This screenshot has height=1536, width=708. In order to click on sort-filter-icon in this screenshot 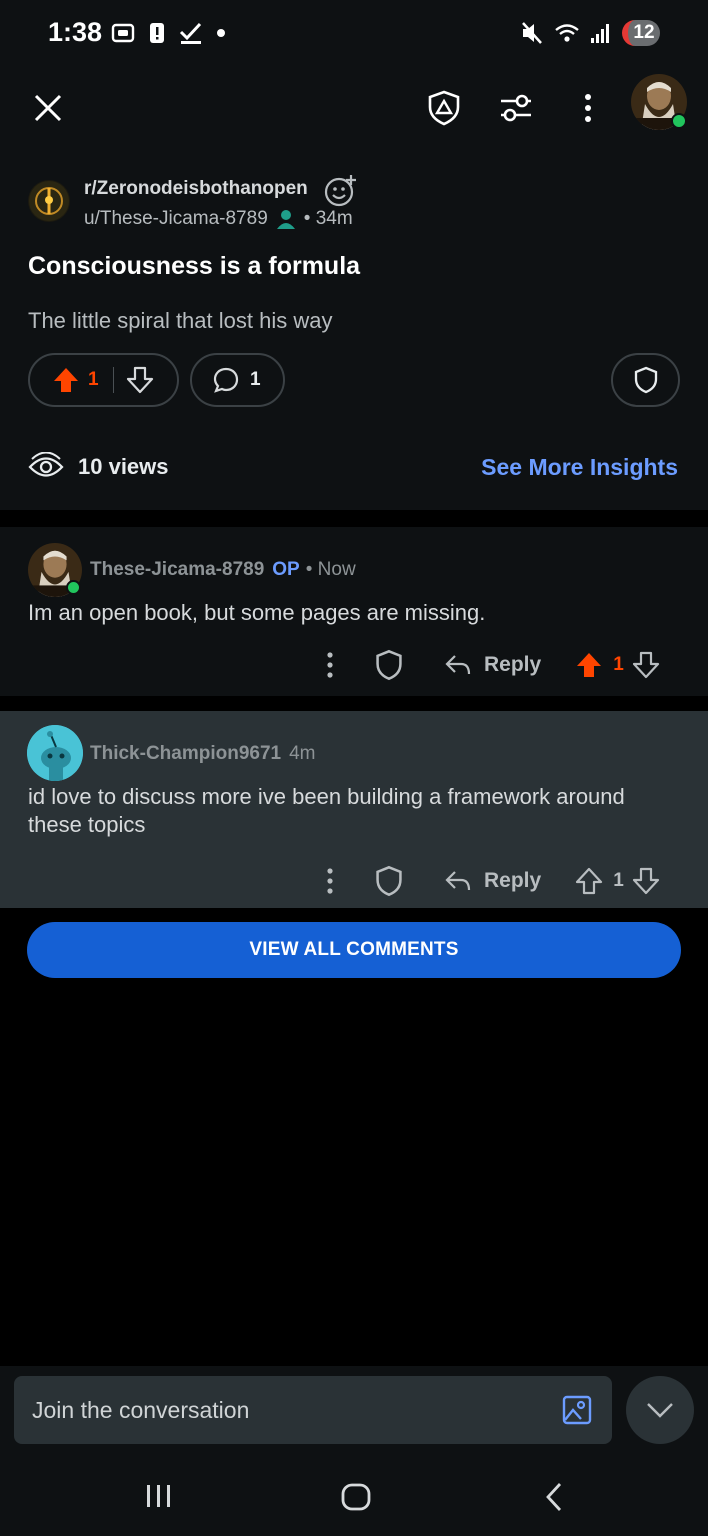, I will do `click(516, 108)`.